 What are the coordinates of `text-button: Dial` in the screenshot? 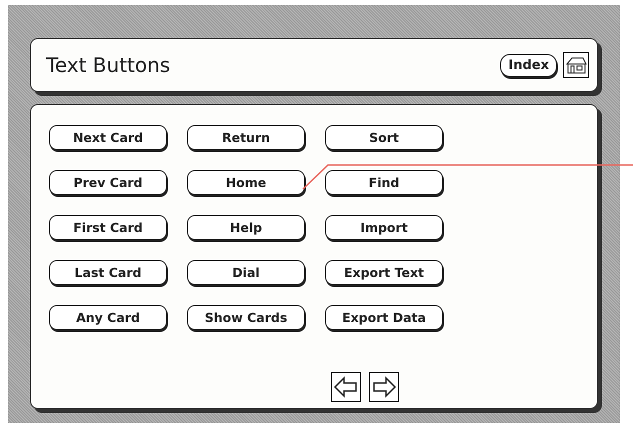 It's located at (246, 272).